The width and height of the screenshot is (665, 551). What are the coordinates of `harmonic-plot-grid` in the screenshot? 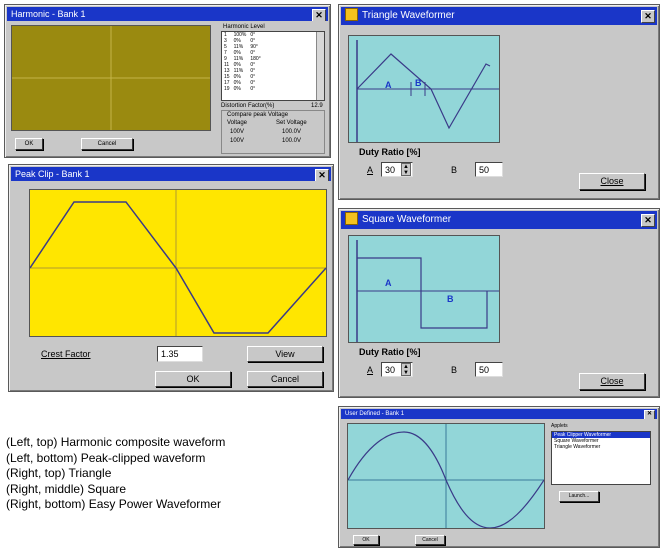 It's located at (111, 78).